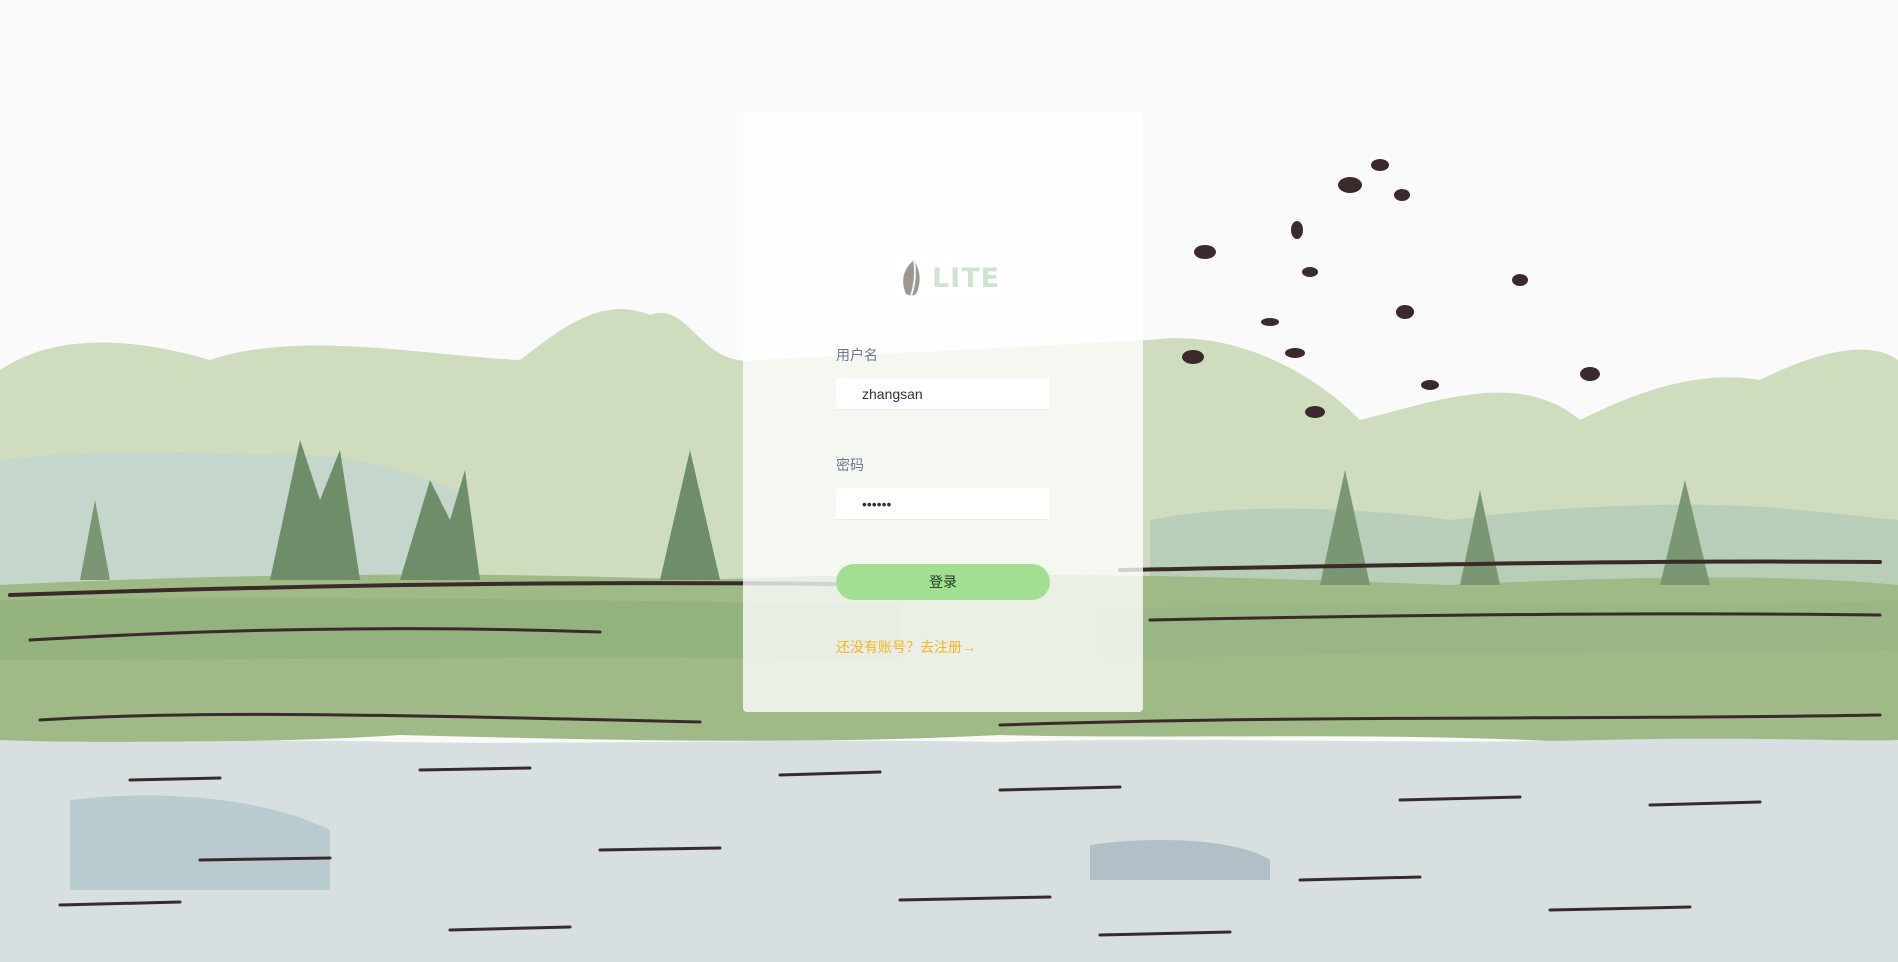  What do you see at coordinates (850, 465) in the screenshot?
I see `password-label: 密码` at bounding box center [850, 465].